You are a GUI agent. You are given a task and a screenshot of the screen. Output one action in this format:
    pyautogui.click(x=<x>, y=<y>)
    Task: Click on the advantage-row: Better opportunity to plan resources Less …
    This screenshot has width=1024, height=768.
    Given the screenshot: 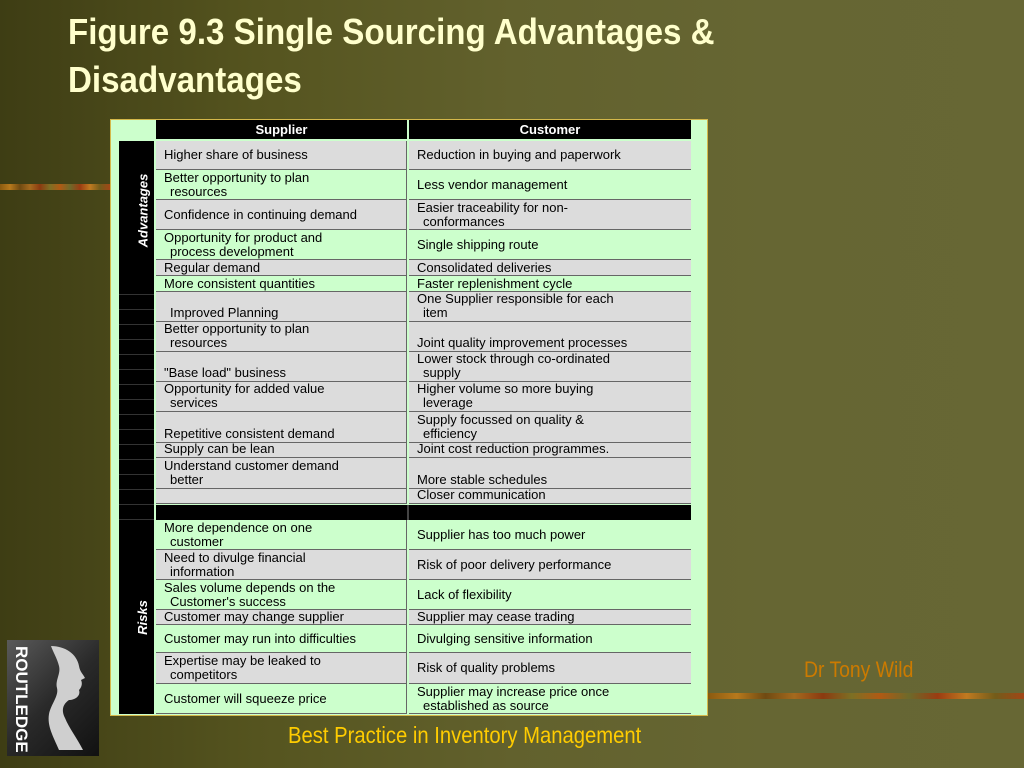 What is the action you would take?
    pyautogui.click(x=423, y=185)
    